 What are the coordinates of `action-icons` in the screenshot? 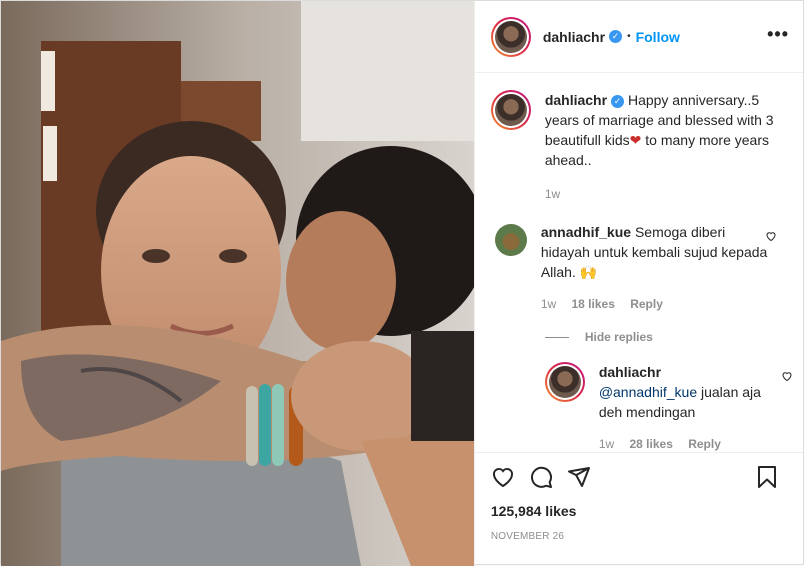 It's located at (639, 477).